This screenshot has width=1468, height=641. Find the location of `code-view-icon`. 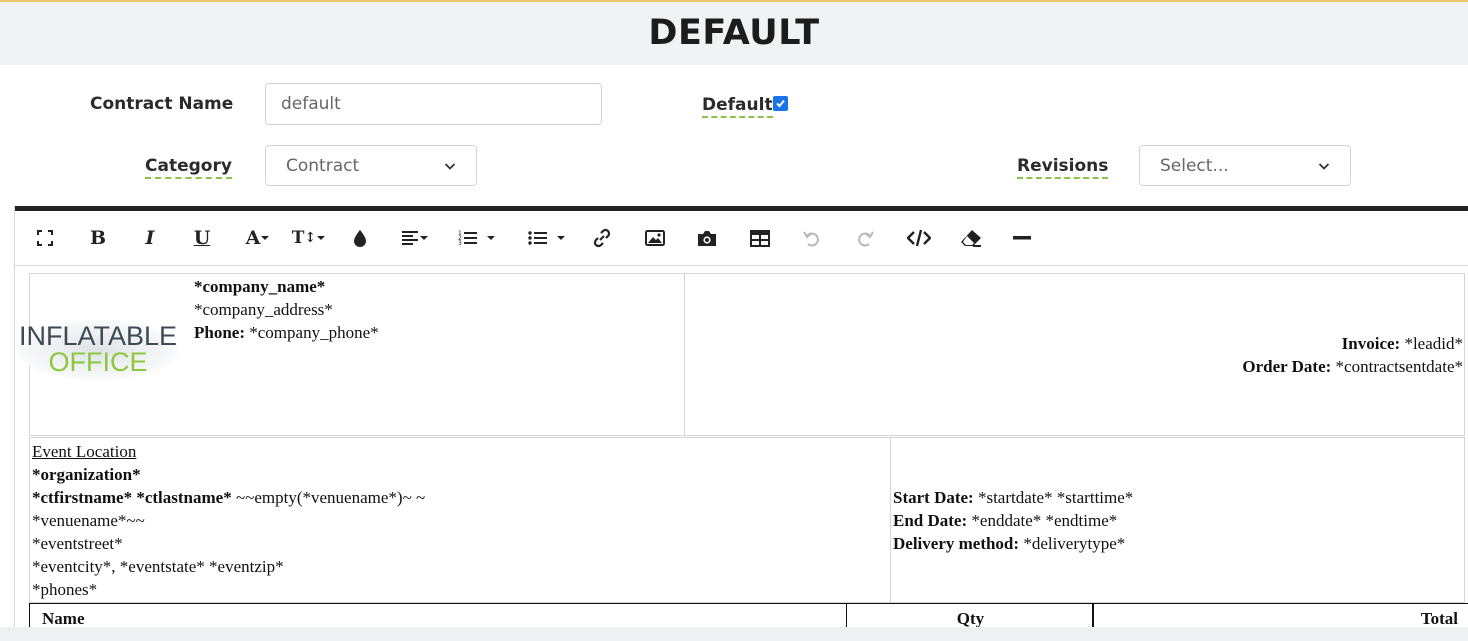

code-view-icon is located at coordinates (919, 238).